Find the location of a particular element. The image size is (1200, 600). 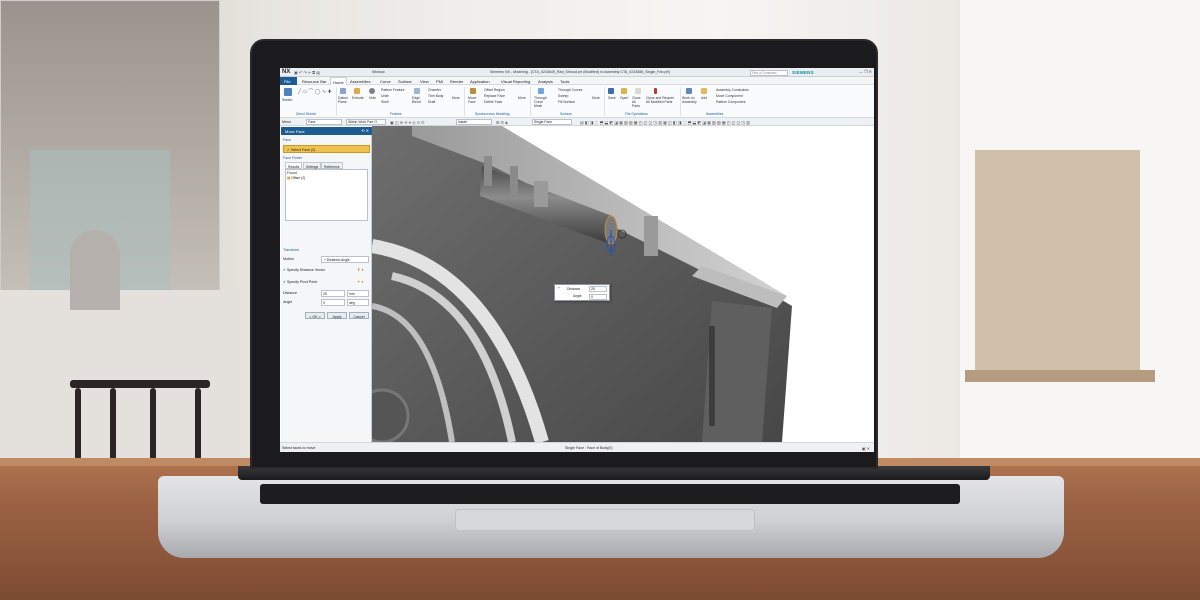

sweep-button: Sweep is located at coordinates (563, 96).